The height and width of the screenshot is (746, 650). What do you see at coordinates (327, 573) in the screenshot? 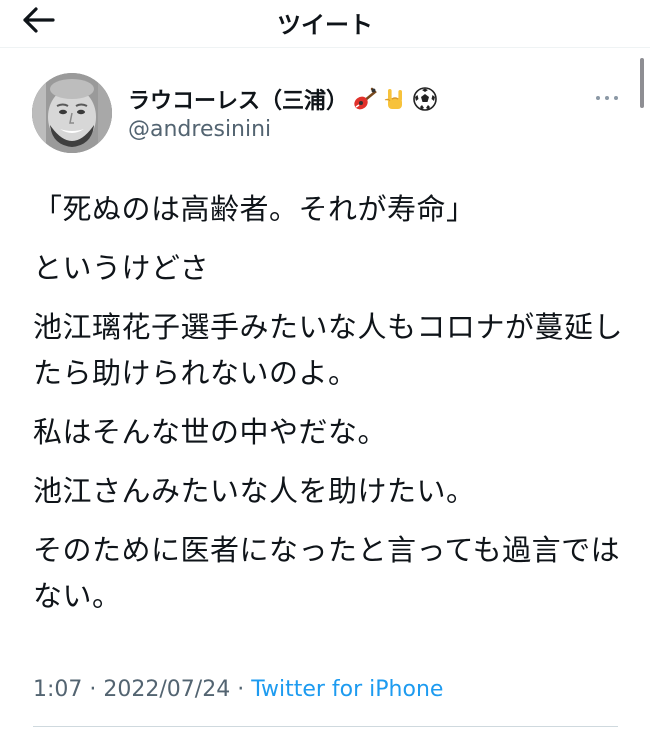
I see `tweet-paragraph: そのために医者になったと言っても過言ではない。` at bounding box center [327, 573].